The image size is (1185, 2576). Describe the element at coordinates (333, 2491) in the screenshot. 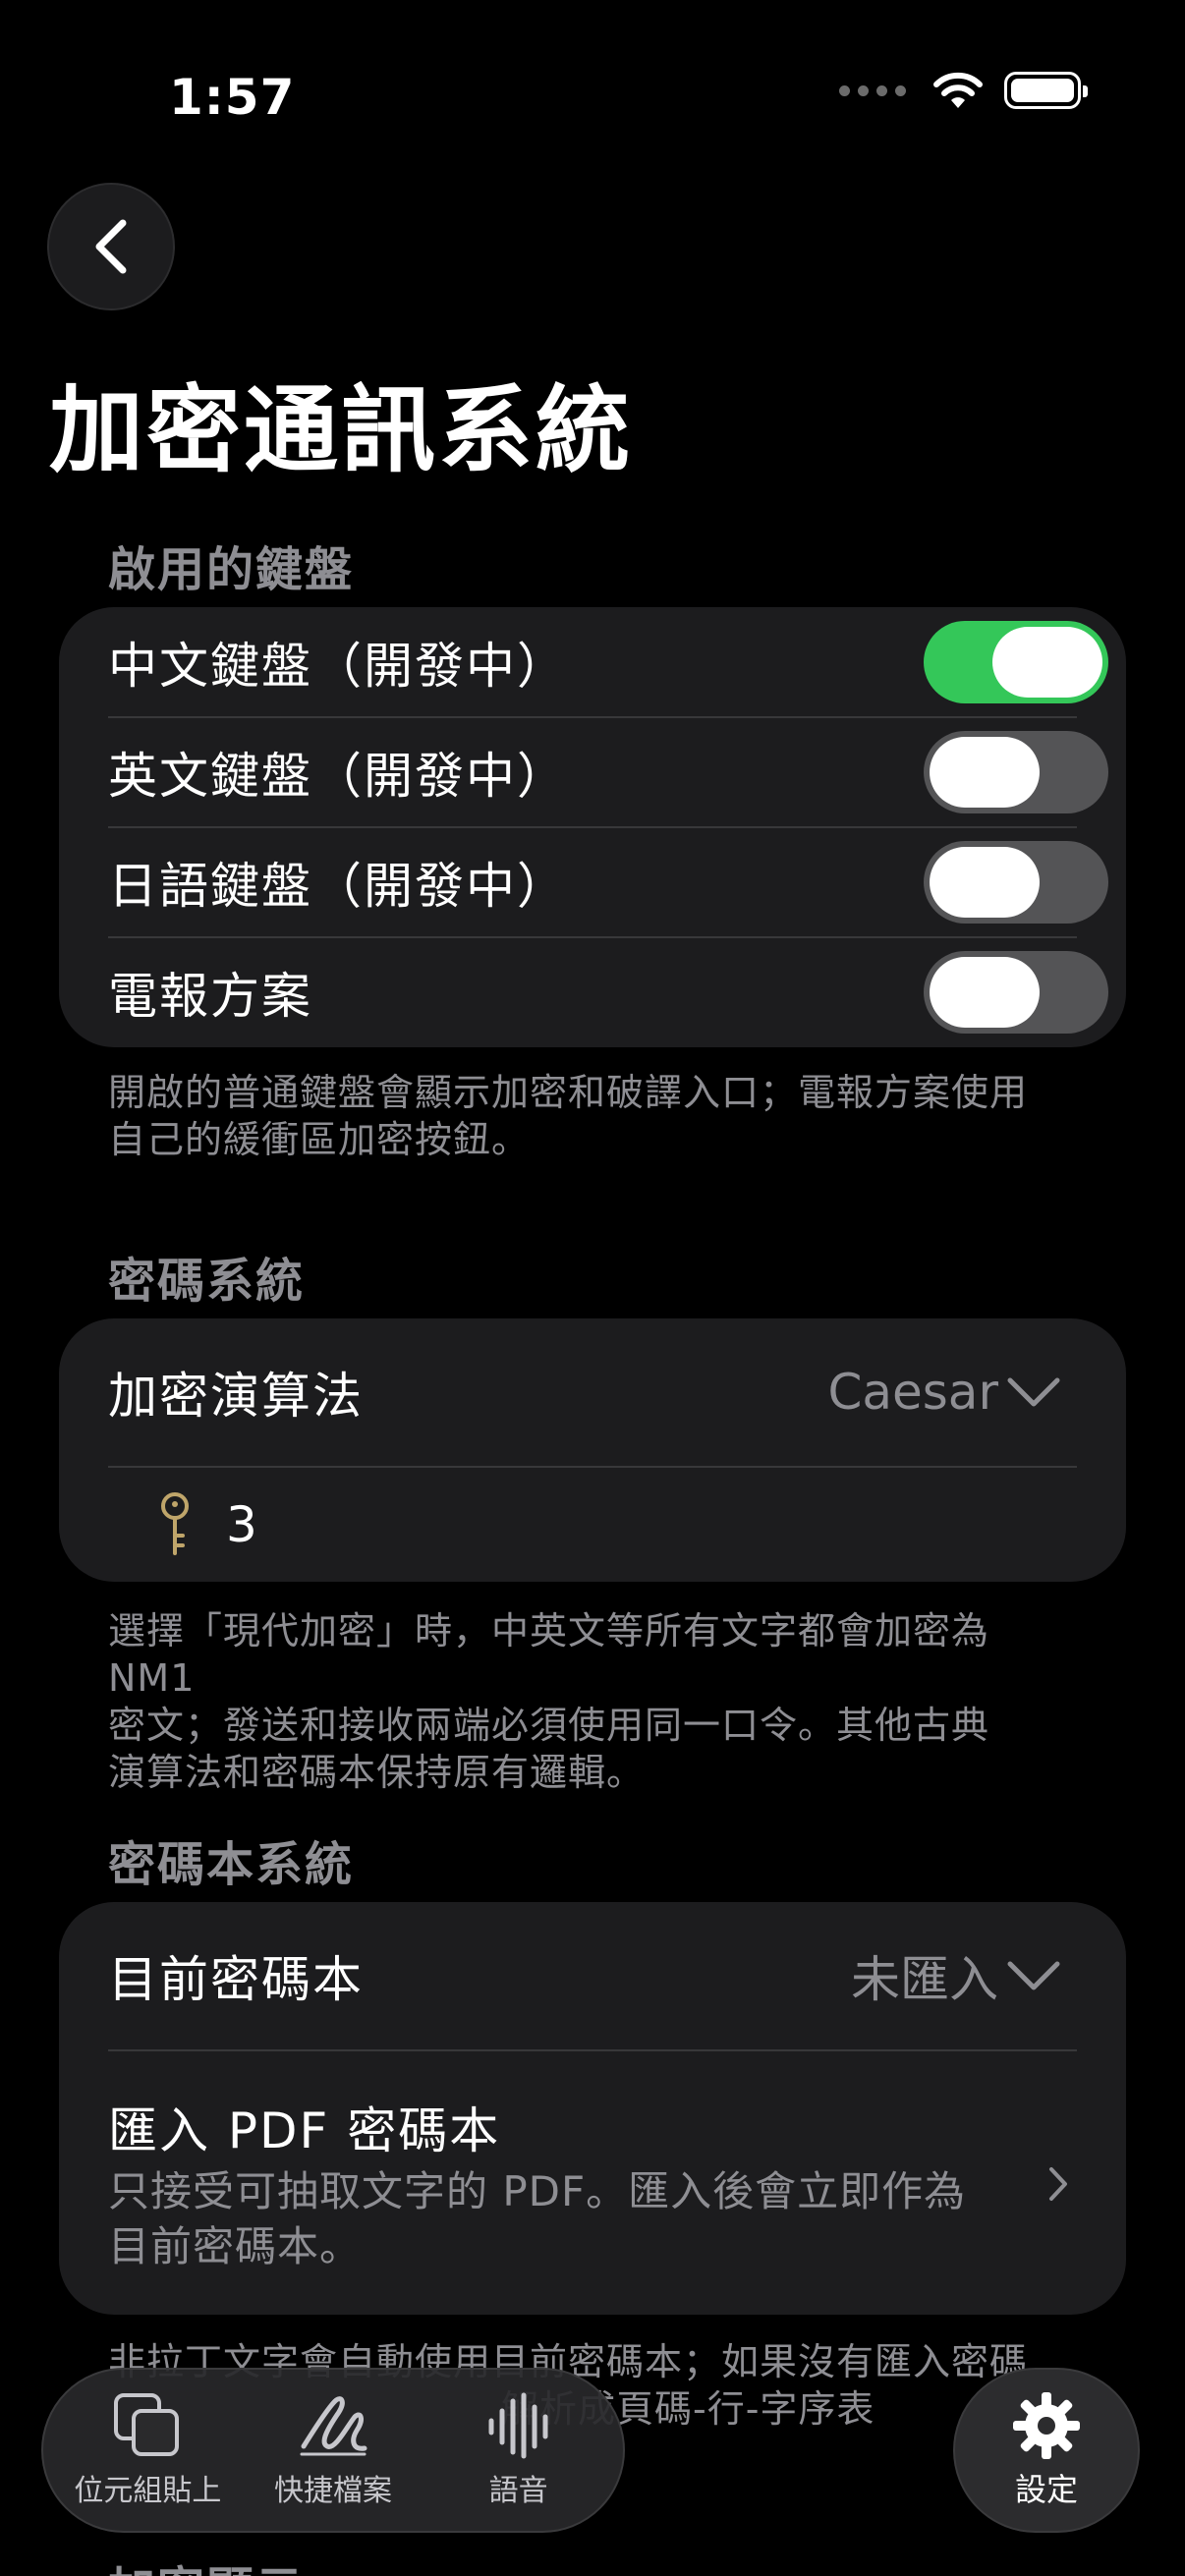

I see `tab-label: 快捷檔案` at that location.